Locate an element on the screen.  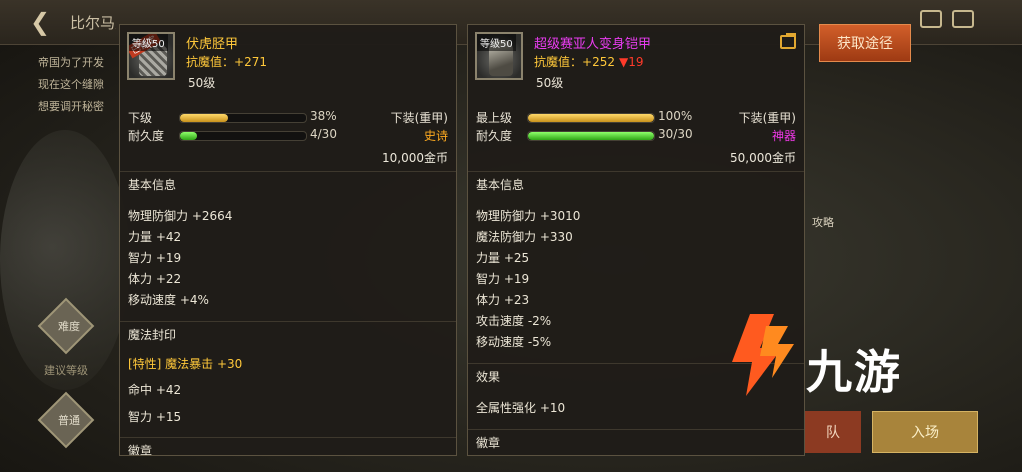
difficulty-normal-label: 普通 is located at coordinates (69, 420).